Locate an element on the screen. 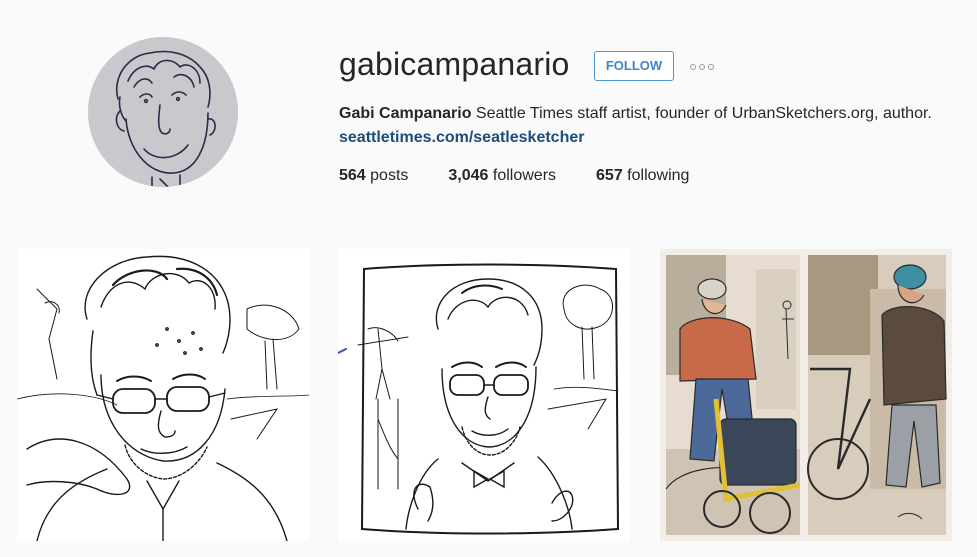 The image size is (977, 557). followers-label: followers is located at coordinates (522, 175).